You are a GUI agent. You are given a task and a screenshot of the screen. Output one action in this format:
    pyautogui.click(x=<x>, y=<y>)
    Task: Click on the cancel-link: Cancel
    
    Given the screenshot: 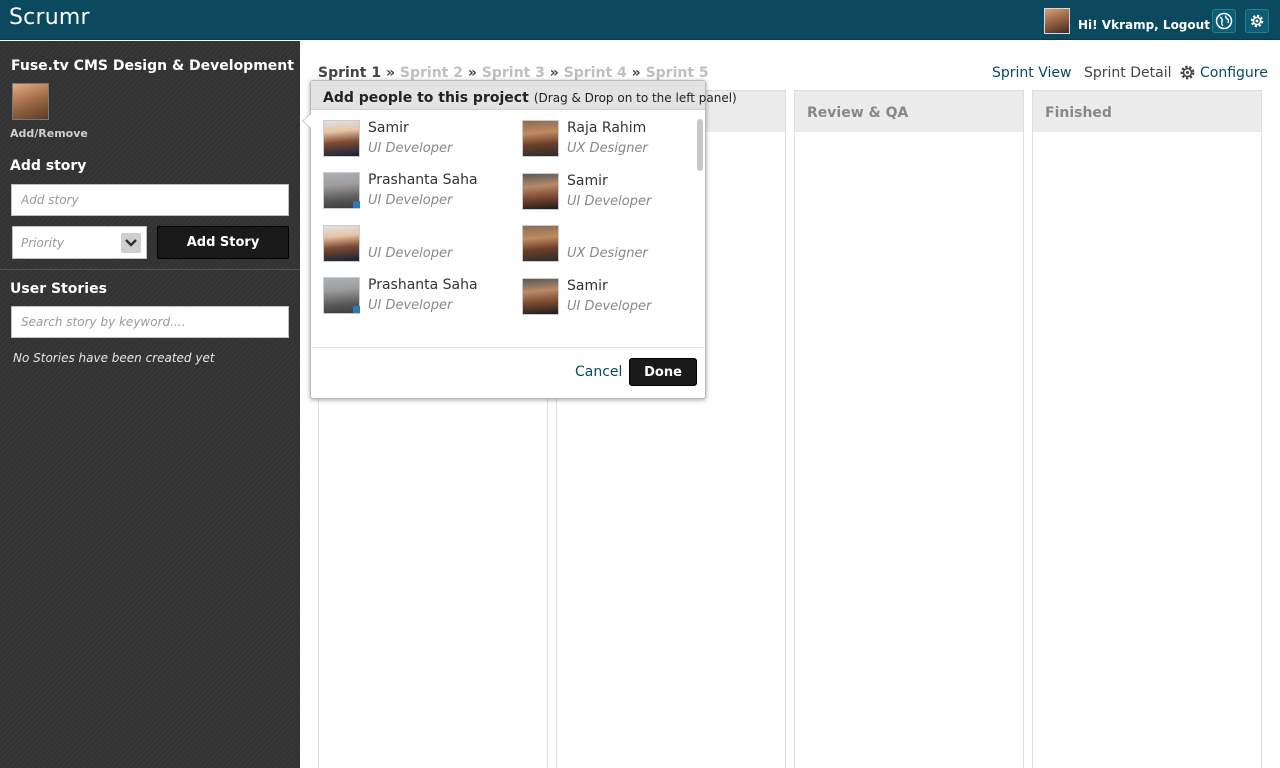 What is the action you would take?
    pyautogui.click(x=598, y=372)
    